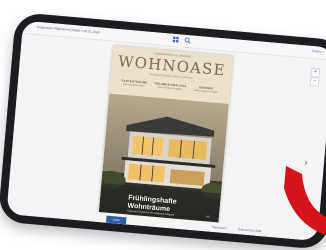 The image size is (326, 250). Describe the element at coordinates (250, 230) in the screenshot. I see `footer-privacy-link: Datenschutz AGB` at that location.